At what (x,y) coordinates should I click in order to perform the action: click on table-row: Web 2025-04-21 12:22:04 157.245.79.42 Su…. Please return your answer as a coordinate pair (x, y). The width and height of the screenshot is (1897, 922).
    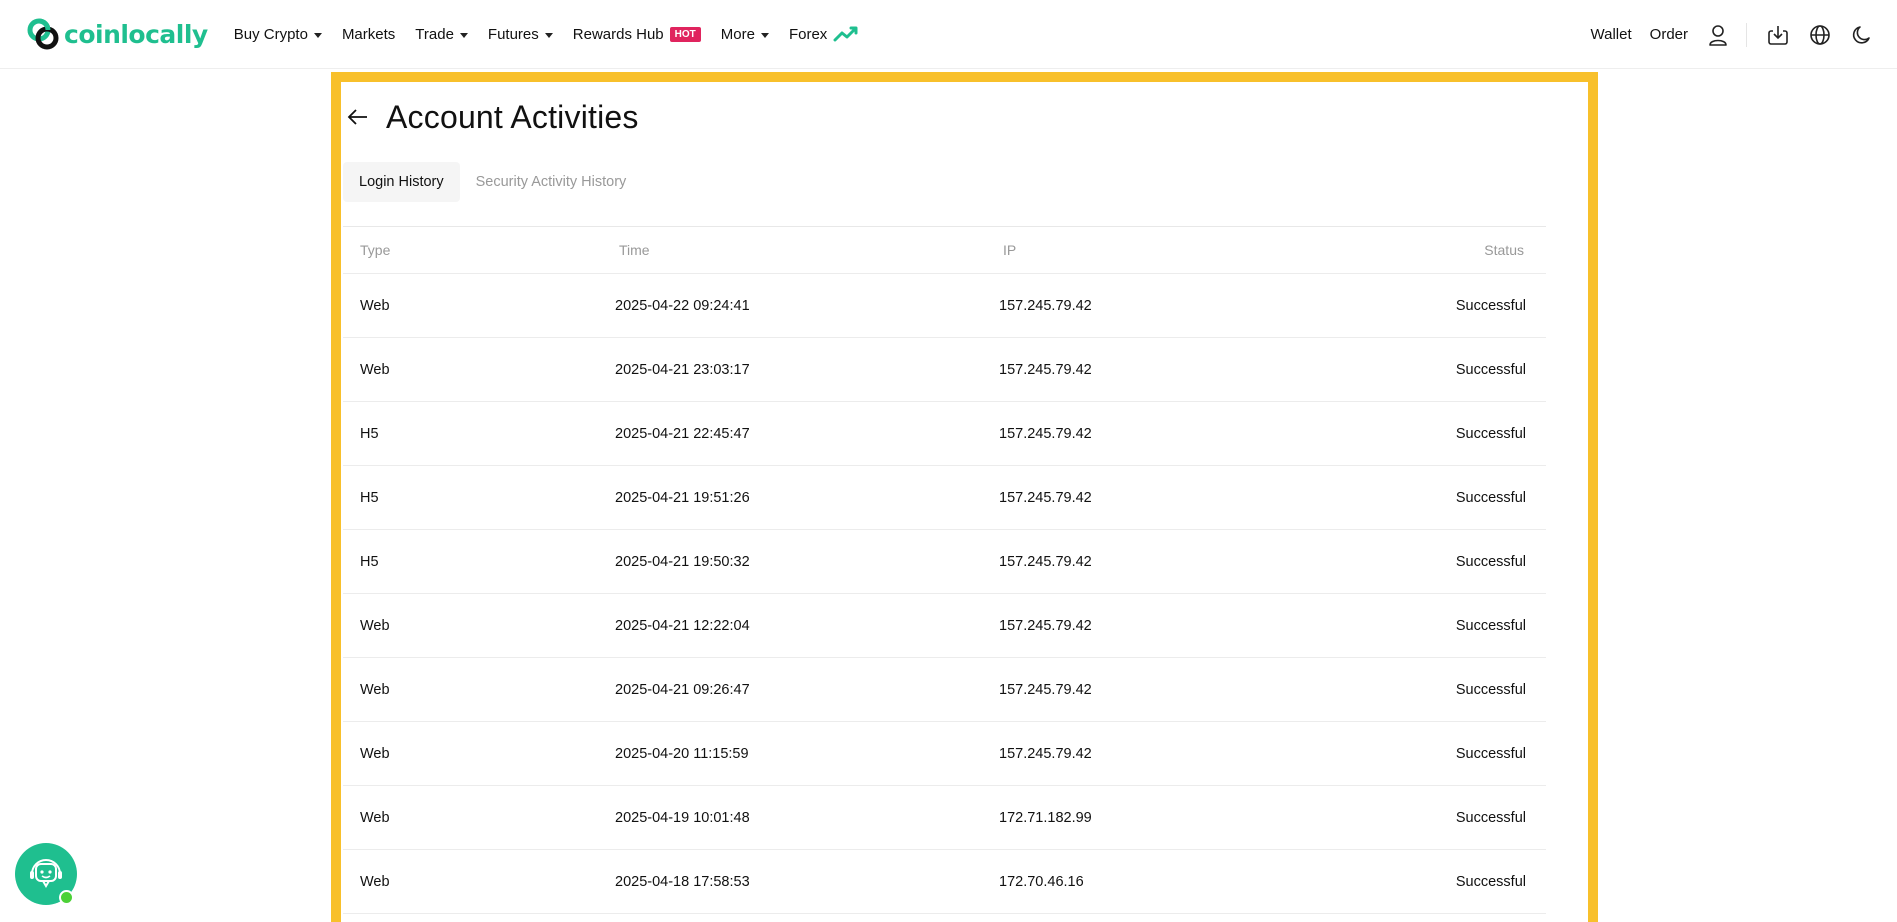
    Looking at the image, I should click on (944, 626).